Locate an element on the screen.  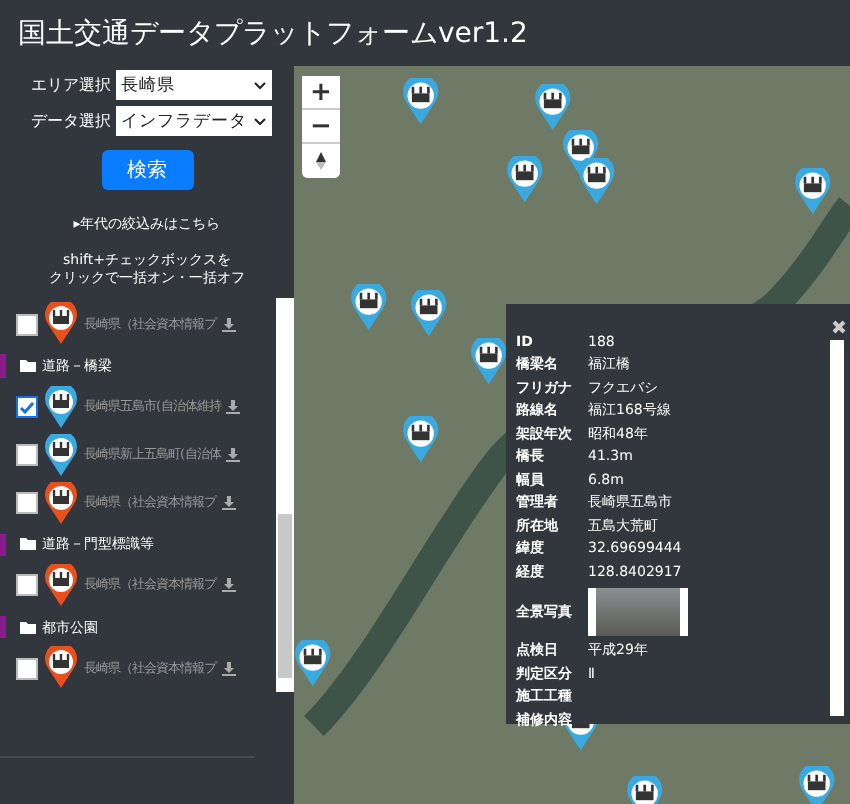
select-dropdown: インフラデータ is located at coordinates (193, 121).